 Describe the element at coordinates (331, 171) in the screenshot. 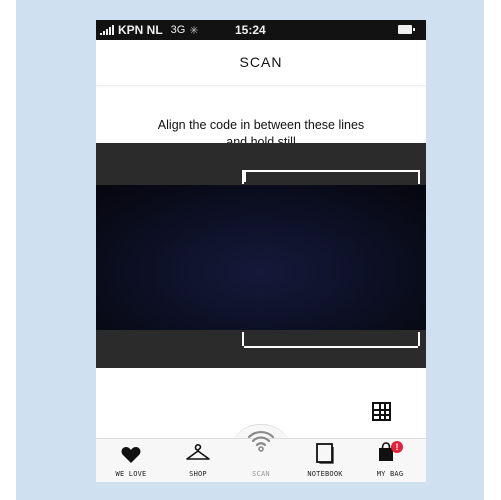

I see `scan-guide-top-line` at that location.